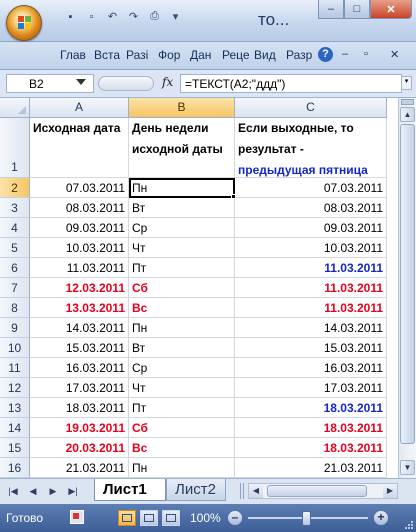 This screenshot has height=532, width=416. I want to click on page-layout-view-button, so click(149, 518).